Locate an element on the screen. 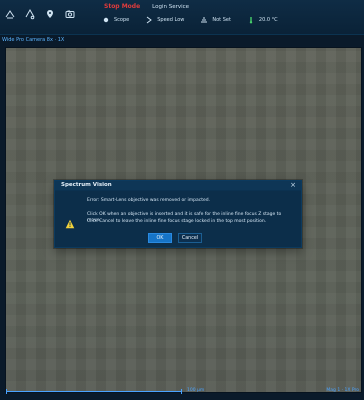 This screenshot has width=364, height=400. mode-block: Stop Mode Login Service is located at coordinates (146, 6).